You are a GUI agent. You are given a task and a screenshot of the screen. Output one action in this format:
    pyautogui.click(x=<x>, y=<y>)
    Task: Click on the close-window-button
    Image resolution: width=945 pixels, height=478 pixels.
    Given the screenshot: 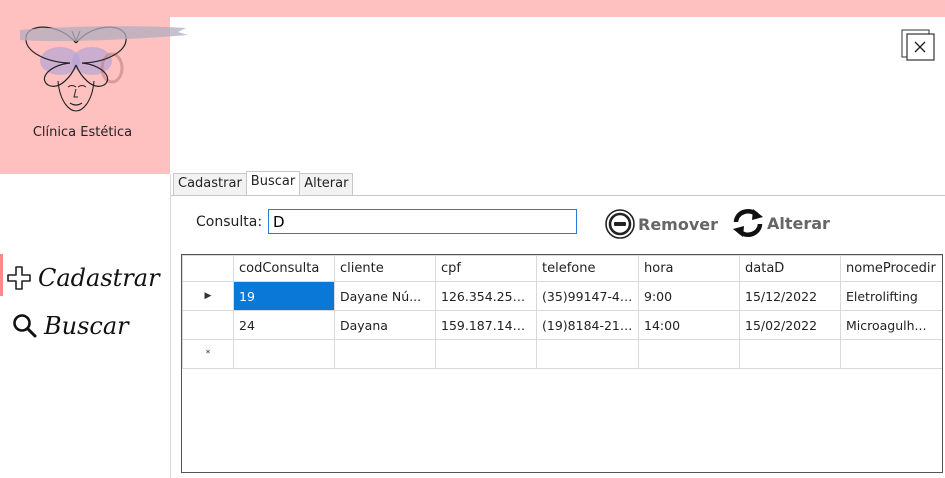 What is the action you would take?
    pyautogui.click(x=918, y=45)
    